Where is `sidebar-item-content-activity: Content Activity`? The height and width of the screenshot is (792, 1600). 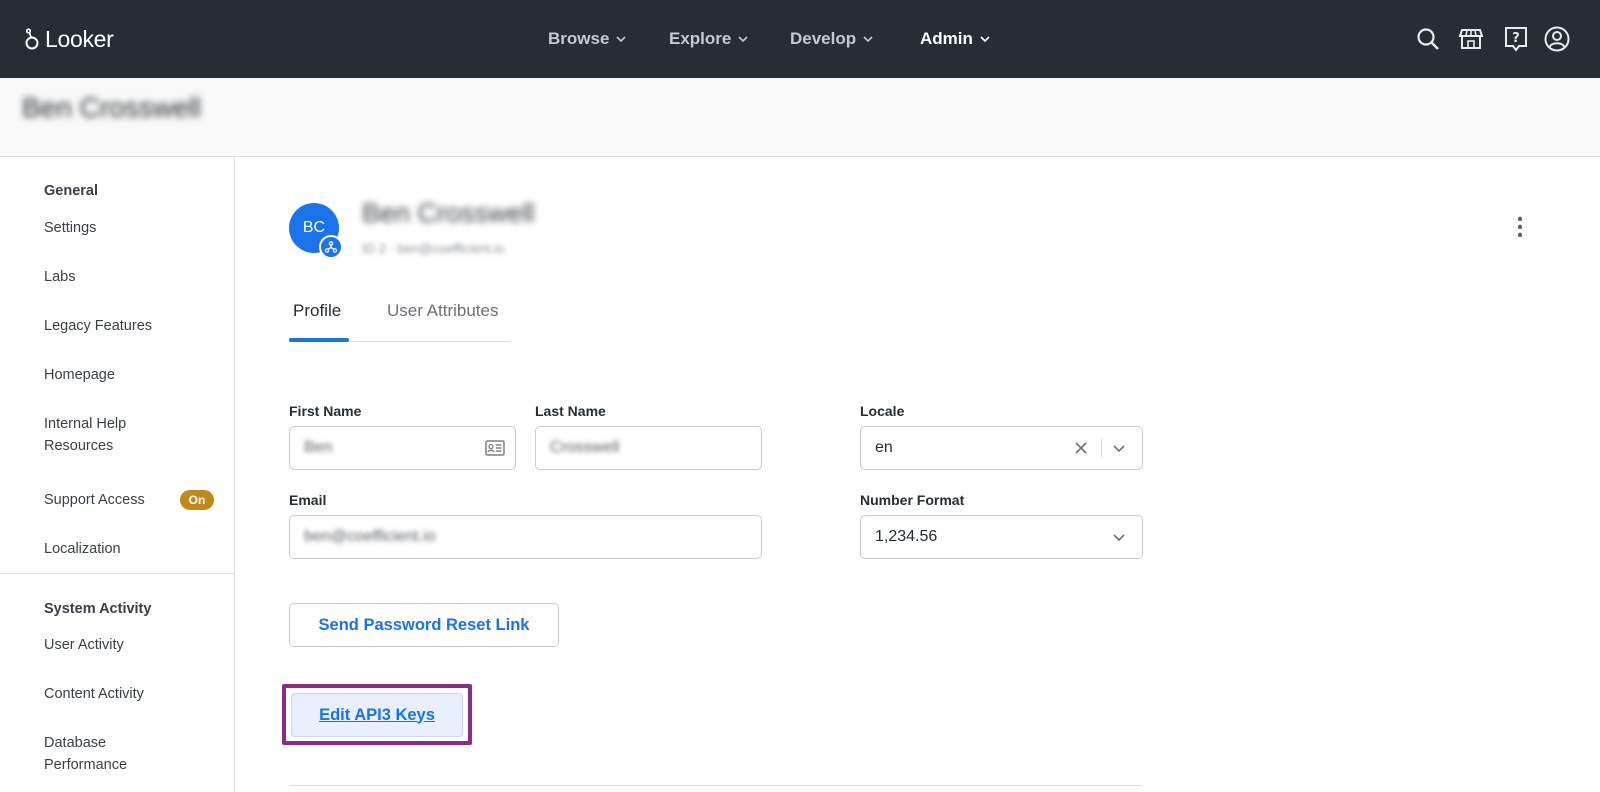 sidebar-item-content-activity: Content Activity is located at coordinates (94, 694).